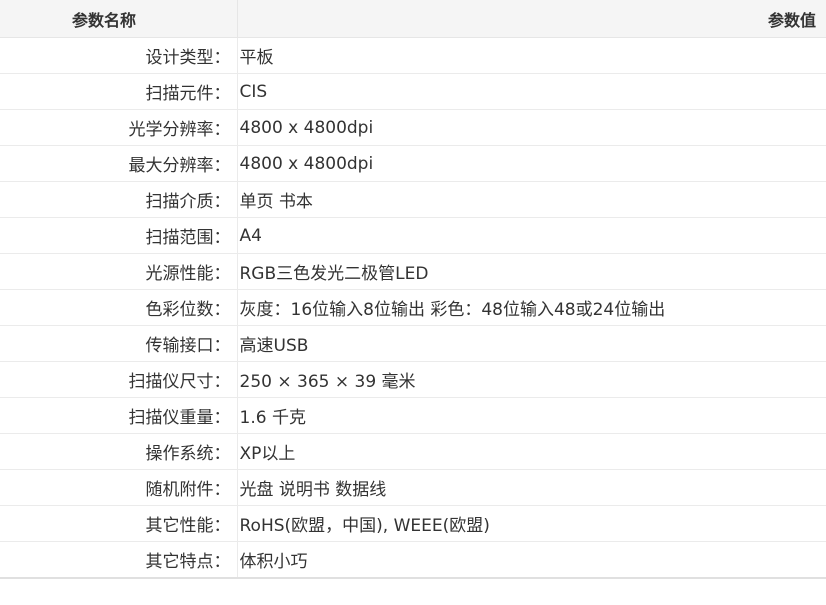 The image size is (826, 605). What do you see at coordinates (119, 55) in the screenshot?
I see `param-name: 设计类型：` at bounding box center [119, 55].